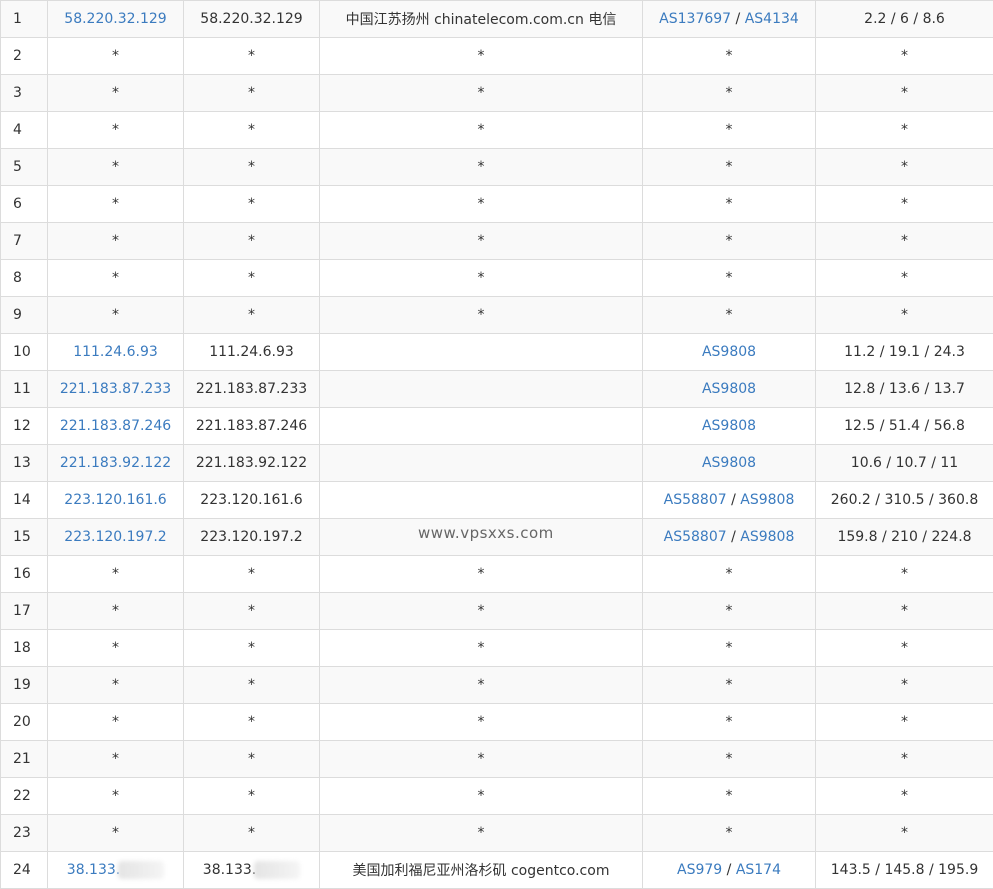  Describe the element at coordinates (24, 685) in the screenshot. I see `hop-number-cell: 19` at that location.